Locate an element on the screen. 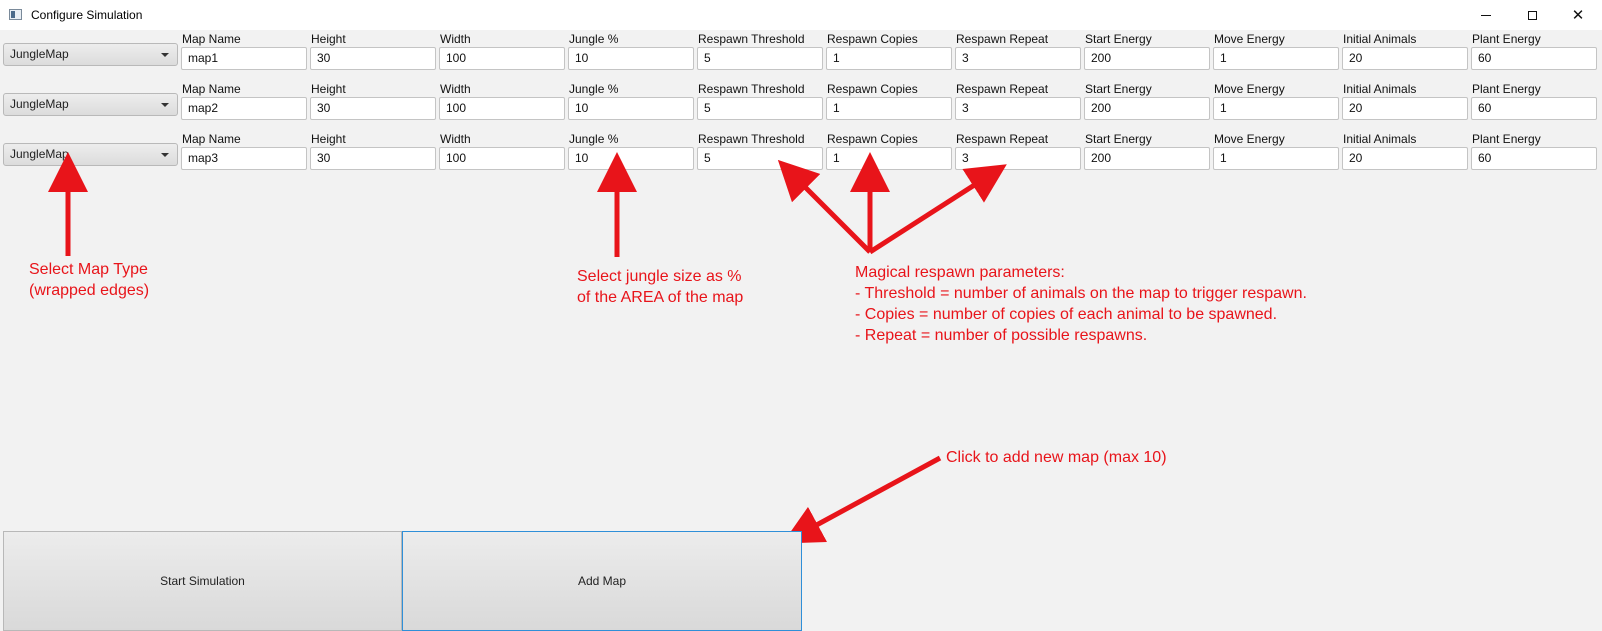 The width and height of the screenshot is (1602, 631). field-input: map1 is located at coordinates (244, 58).